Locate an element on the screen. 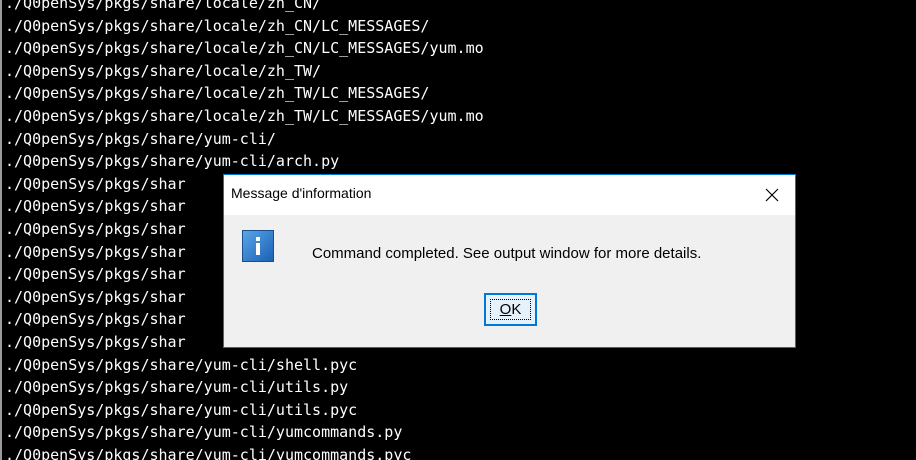 The image size is (916, 460). close-button is located at coordinates (772, 195).